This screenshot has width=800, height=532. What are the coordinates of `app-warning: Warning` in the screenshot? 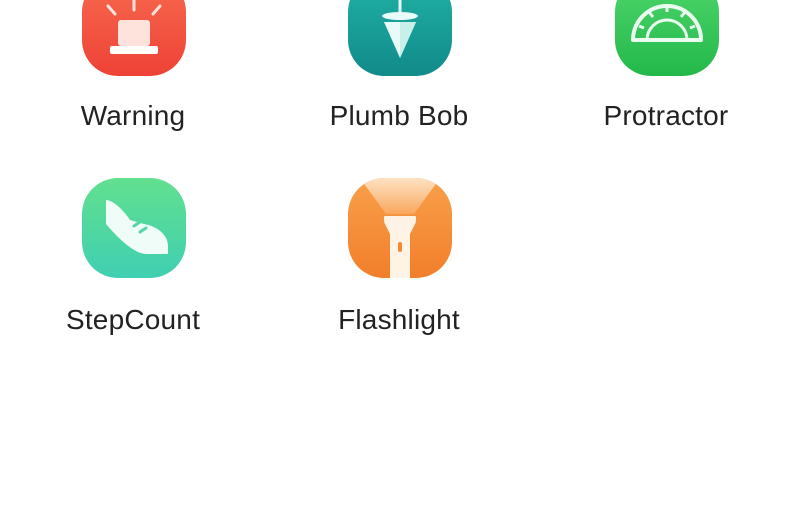 It's located at (133, 70).